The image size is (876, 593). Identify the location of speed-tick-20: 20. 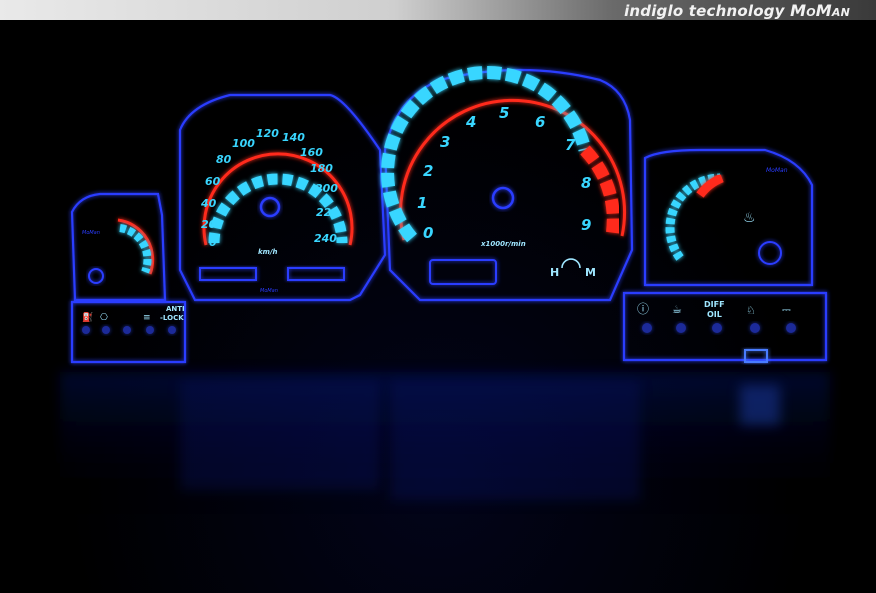
(209, 224).